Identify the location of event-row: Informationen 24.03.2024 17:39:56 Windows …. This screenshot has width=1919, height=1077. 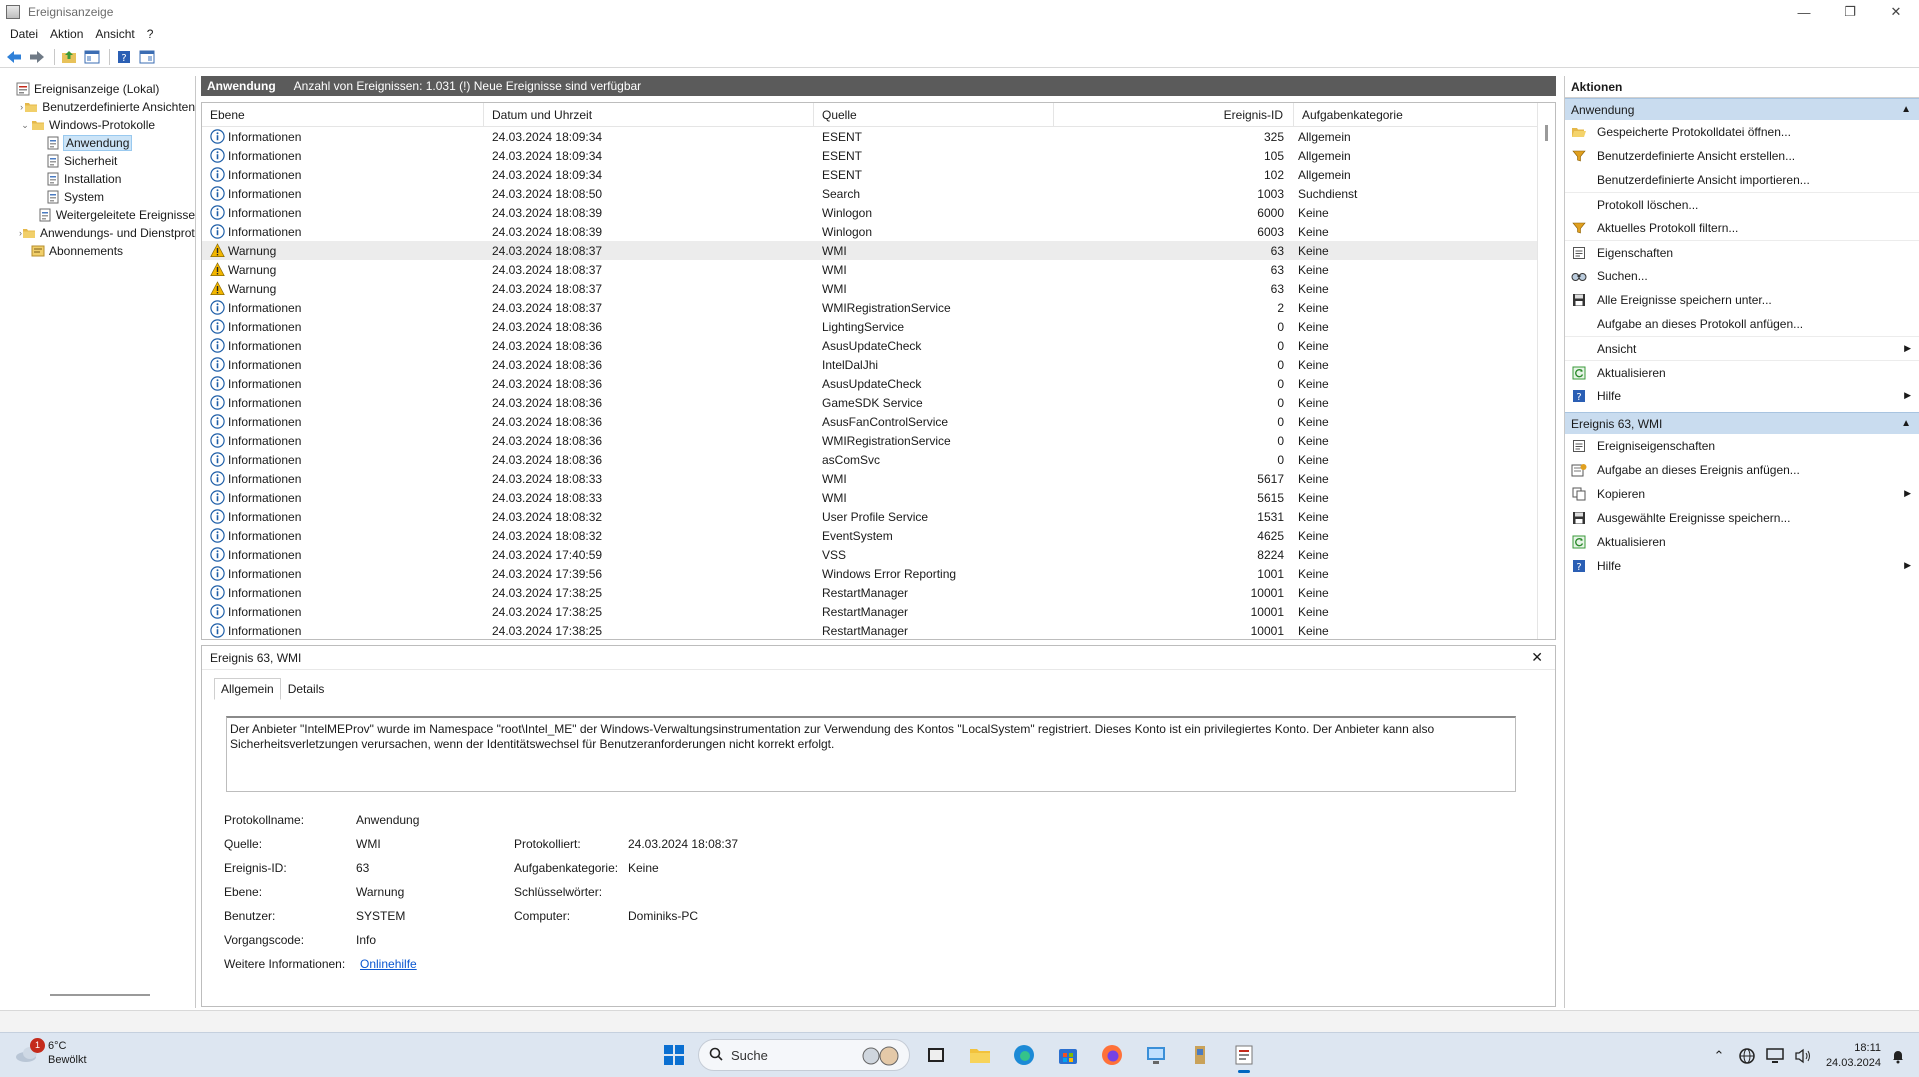
(869, 573).